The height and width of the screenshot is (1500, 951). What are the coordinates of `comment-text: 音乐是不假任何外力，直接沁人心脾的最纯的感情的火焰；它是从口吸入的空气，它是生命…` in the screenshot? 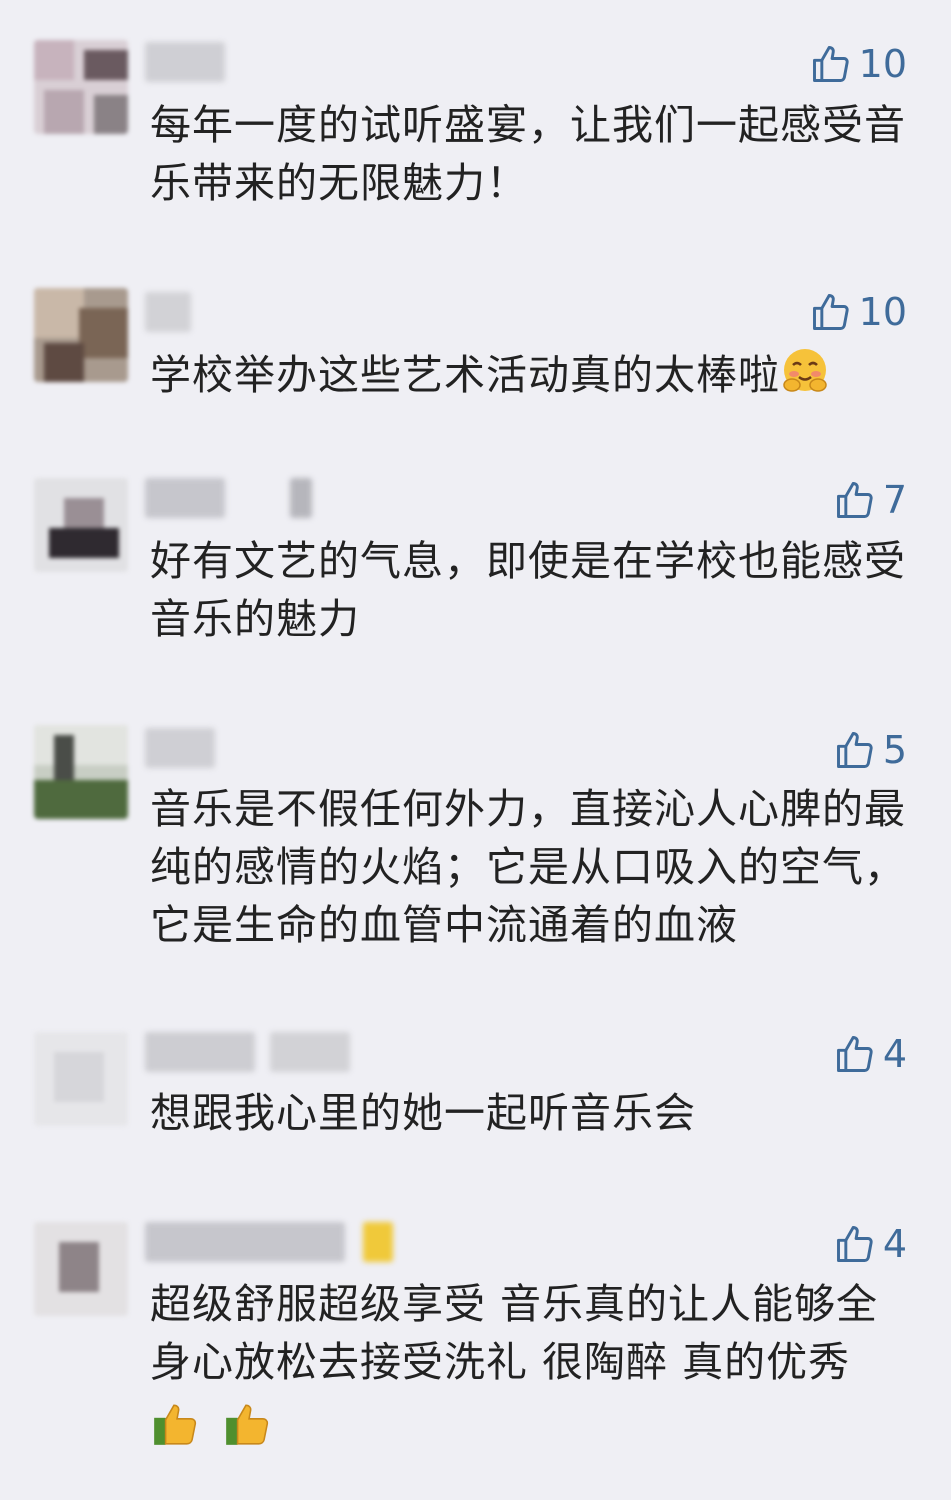 It's located at (528, 867).